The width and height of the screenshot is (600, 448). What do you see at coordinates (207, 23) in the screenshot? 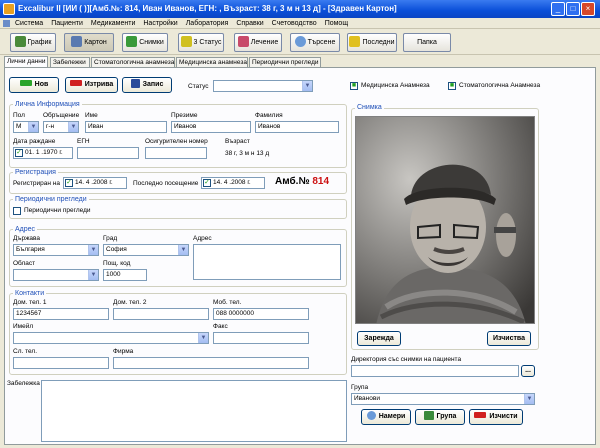
I see `menu-item-laboratory: Лаборатория` at bounding box center [207, 23].